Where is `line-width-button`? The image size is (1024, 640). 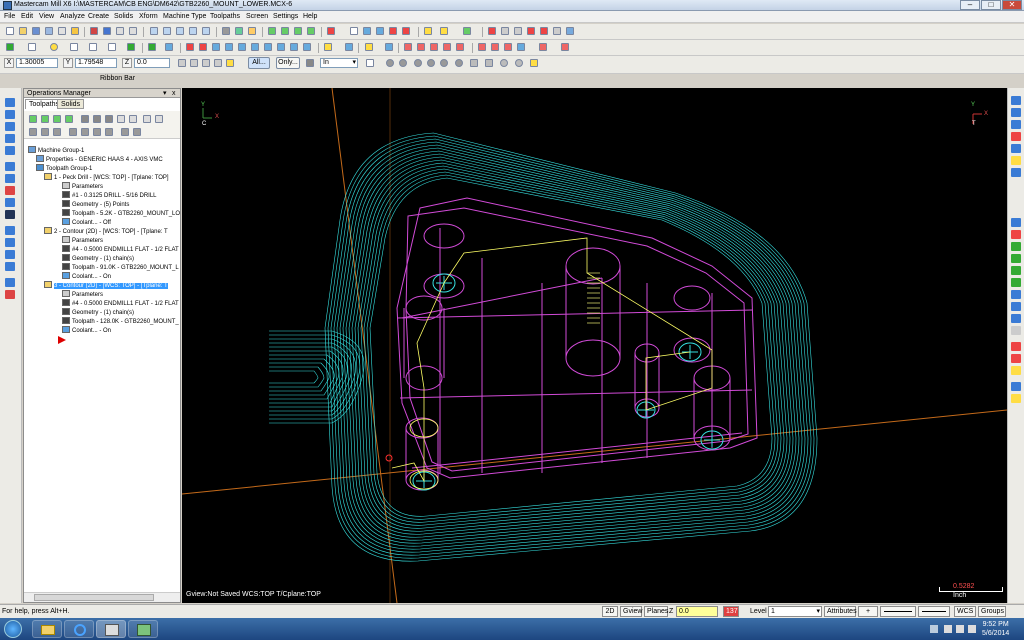 line-width-button is located at coordinates (934, 611).